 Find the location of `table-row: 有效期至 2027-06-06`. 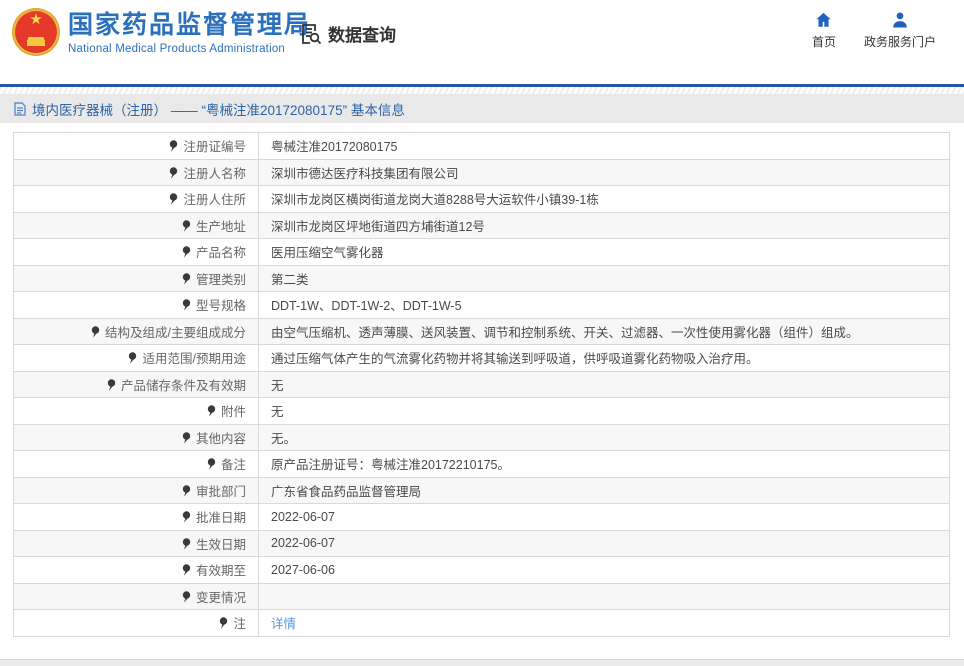

table-row: 有效期至 2027-06-06 is located at coordinates (481, 570).